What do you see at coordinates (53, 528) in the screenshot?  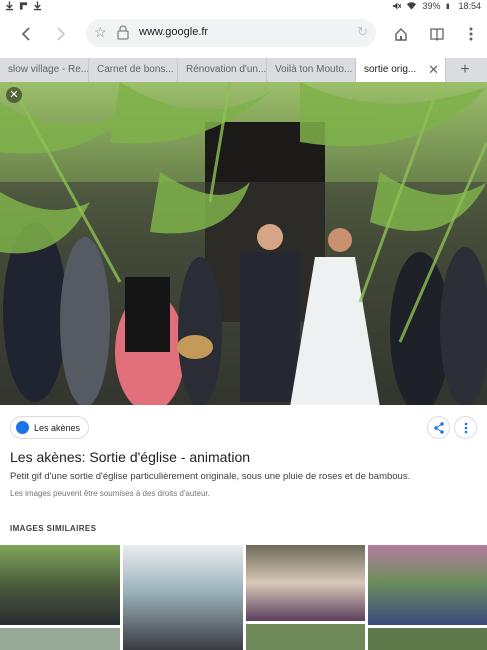 I see `similar-images-heading: IMAGES SIMILAIRES` at bounding box center [53, 528].